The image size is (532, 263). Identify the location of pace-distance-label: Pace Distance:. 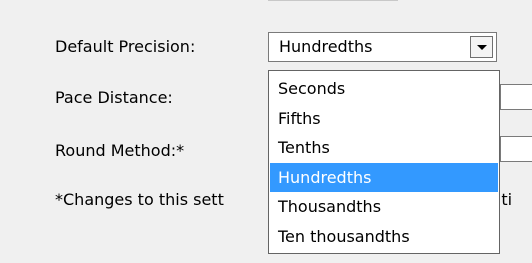
(114, 97).